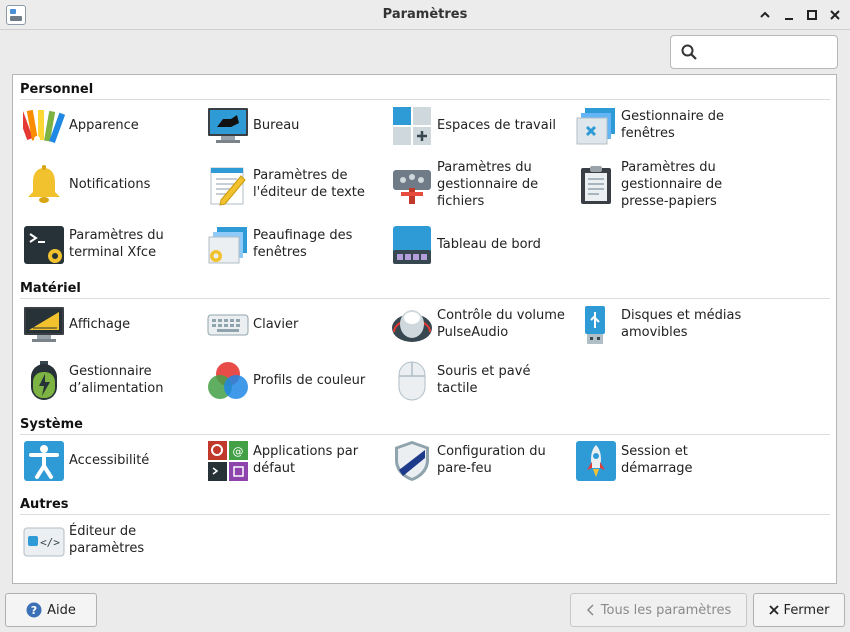 This screenshot has width=850, height=632. Describe the element at coordinates (666, 610) in the screenshot. I see `all-settings-label: Tous les paramètres` at that location.